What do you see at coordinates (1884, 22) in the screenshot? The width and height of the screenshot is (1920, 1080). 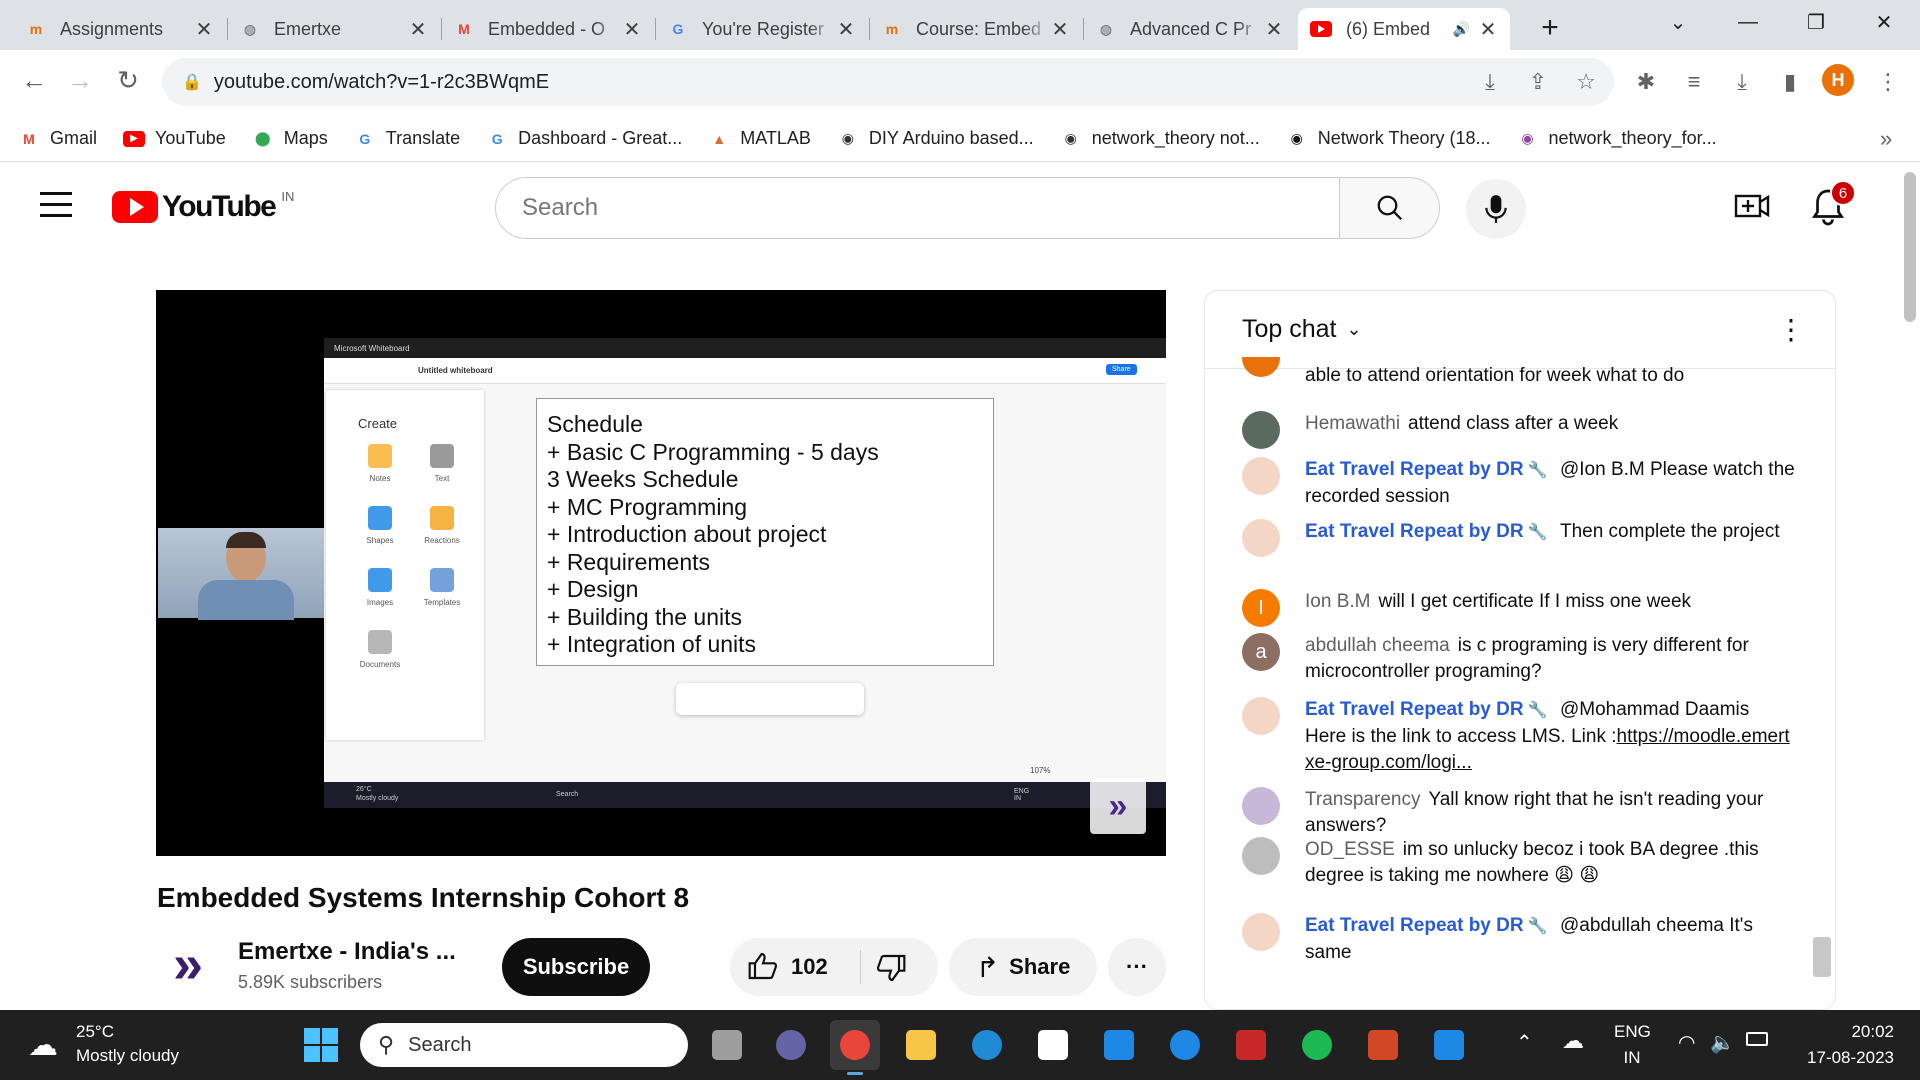 I see `close-window-icon: ✕` at bounding box center [1884, 22].